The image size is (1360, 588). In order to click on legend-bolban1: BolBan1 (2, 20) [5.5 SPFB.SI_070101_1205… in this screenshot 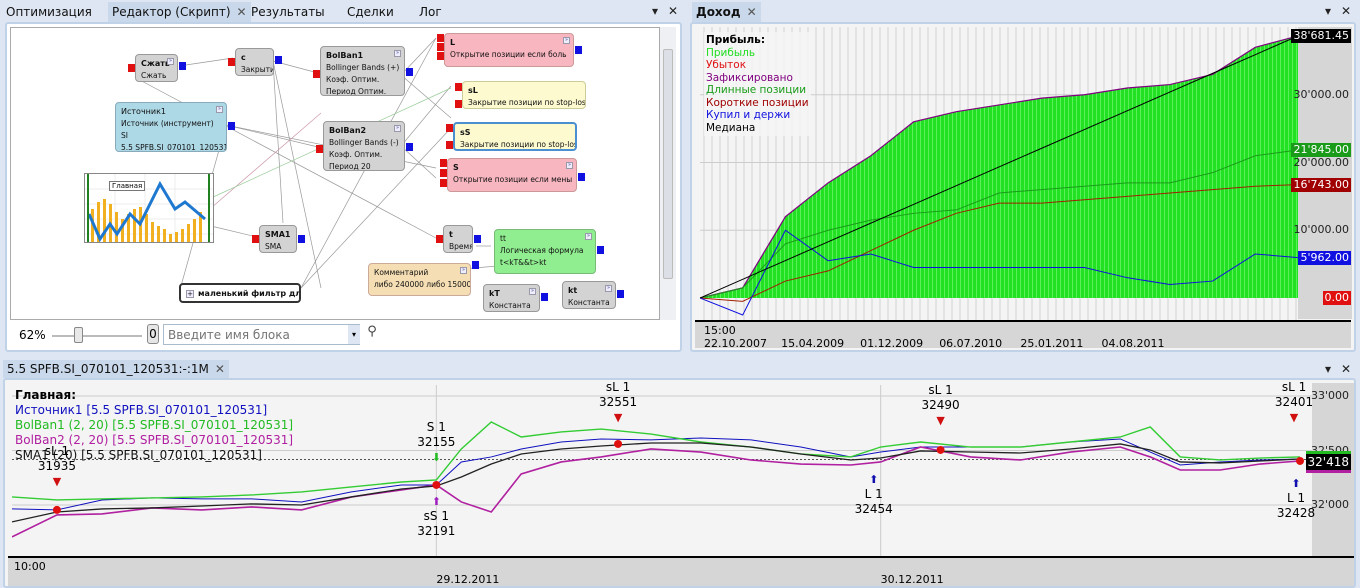, I will do `click(154, 425)`.